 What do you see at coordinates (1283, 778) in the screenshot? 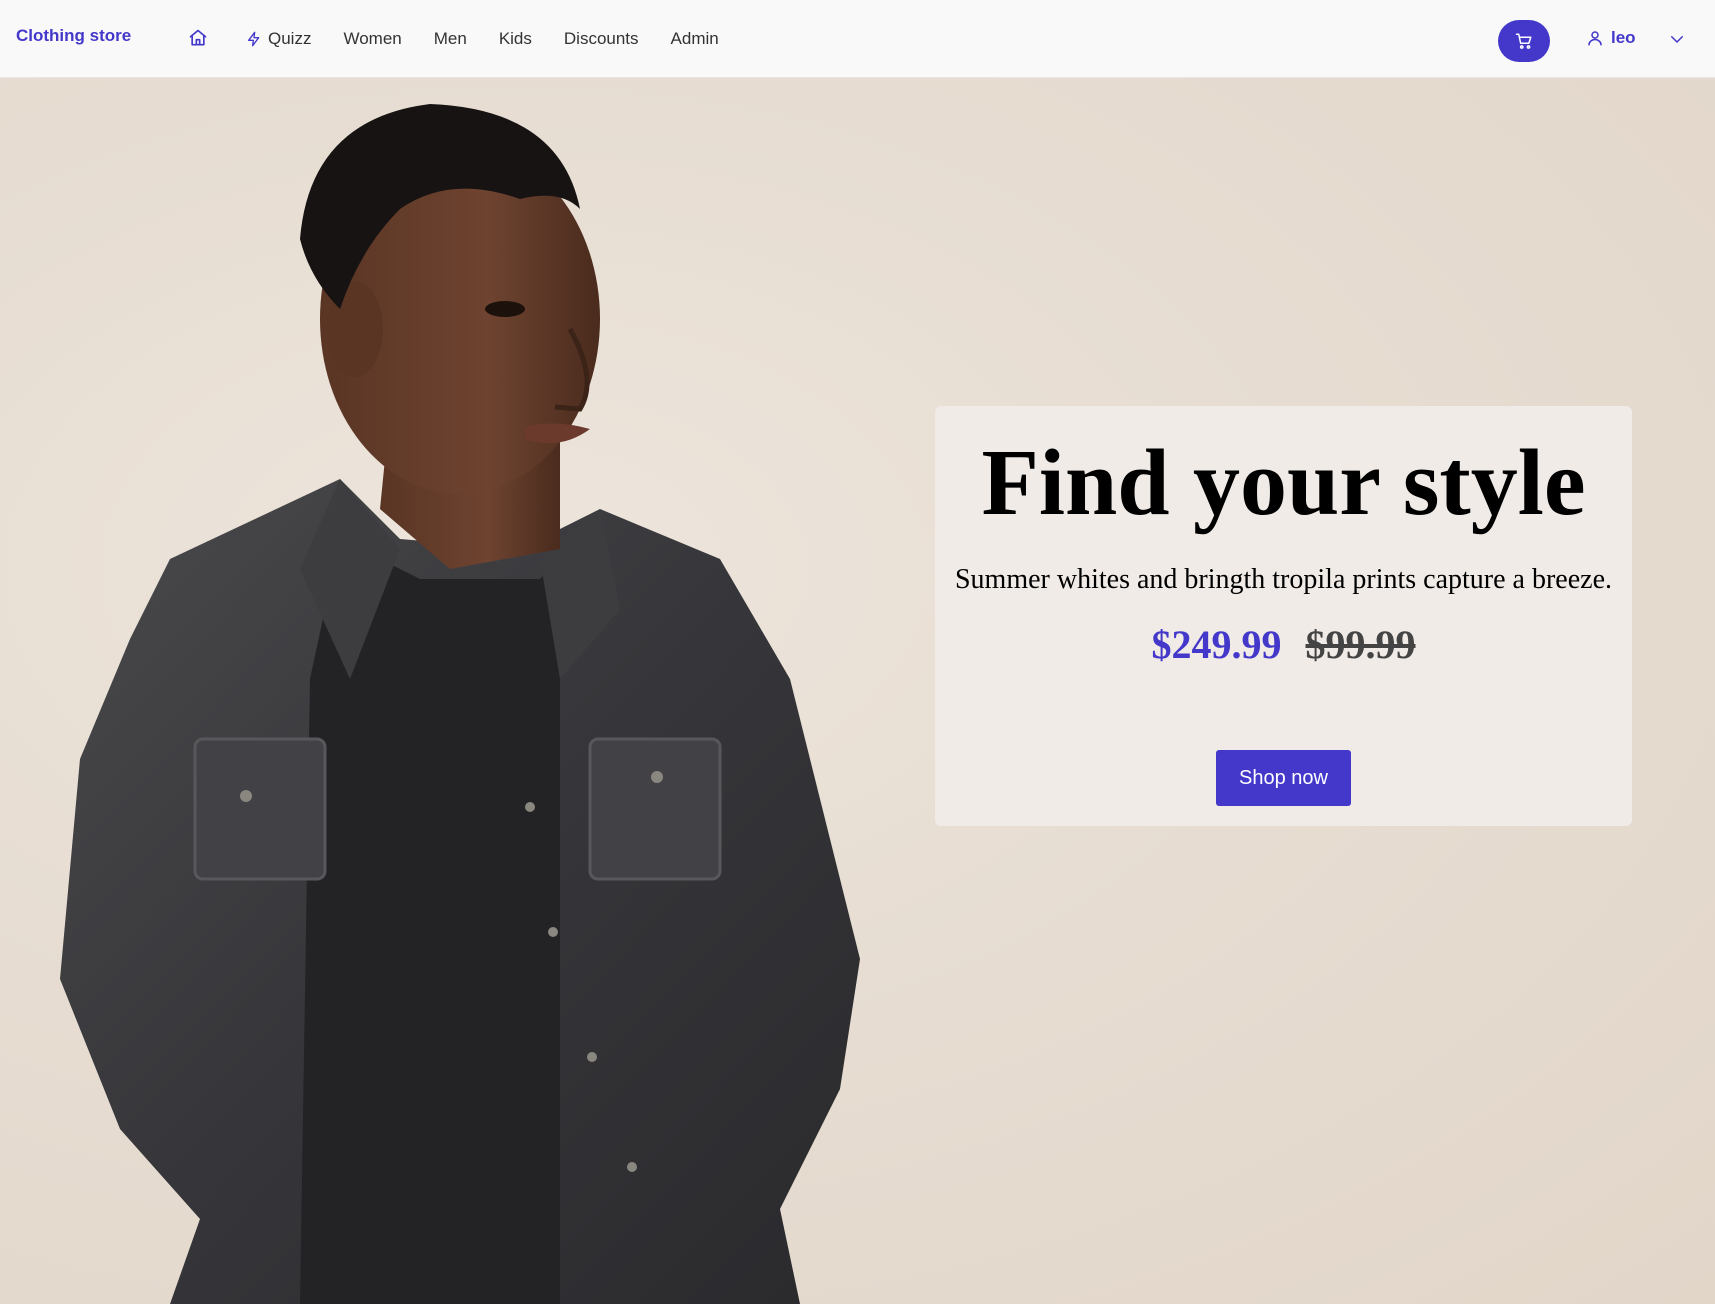
I see `shop-now-button: Shop now` at bounding box center [1283, 778].